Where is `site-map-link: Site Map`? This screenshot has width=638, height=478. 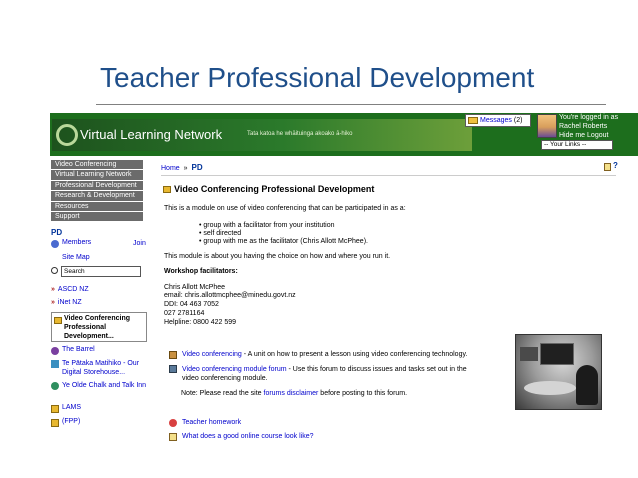 site-map-link: Site Map is located at coordinates (76, 257).